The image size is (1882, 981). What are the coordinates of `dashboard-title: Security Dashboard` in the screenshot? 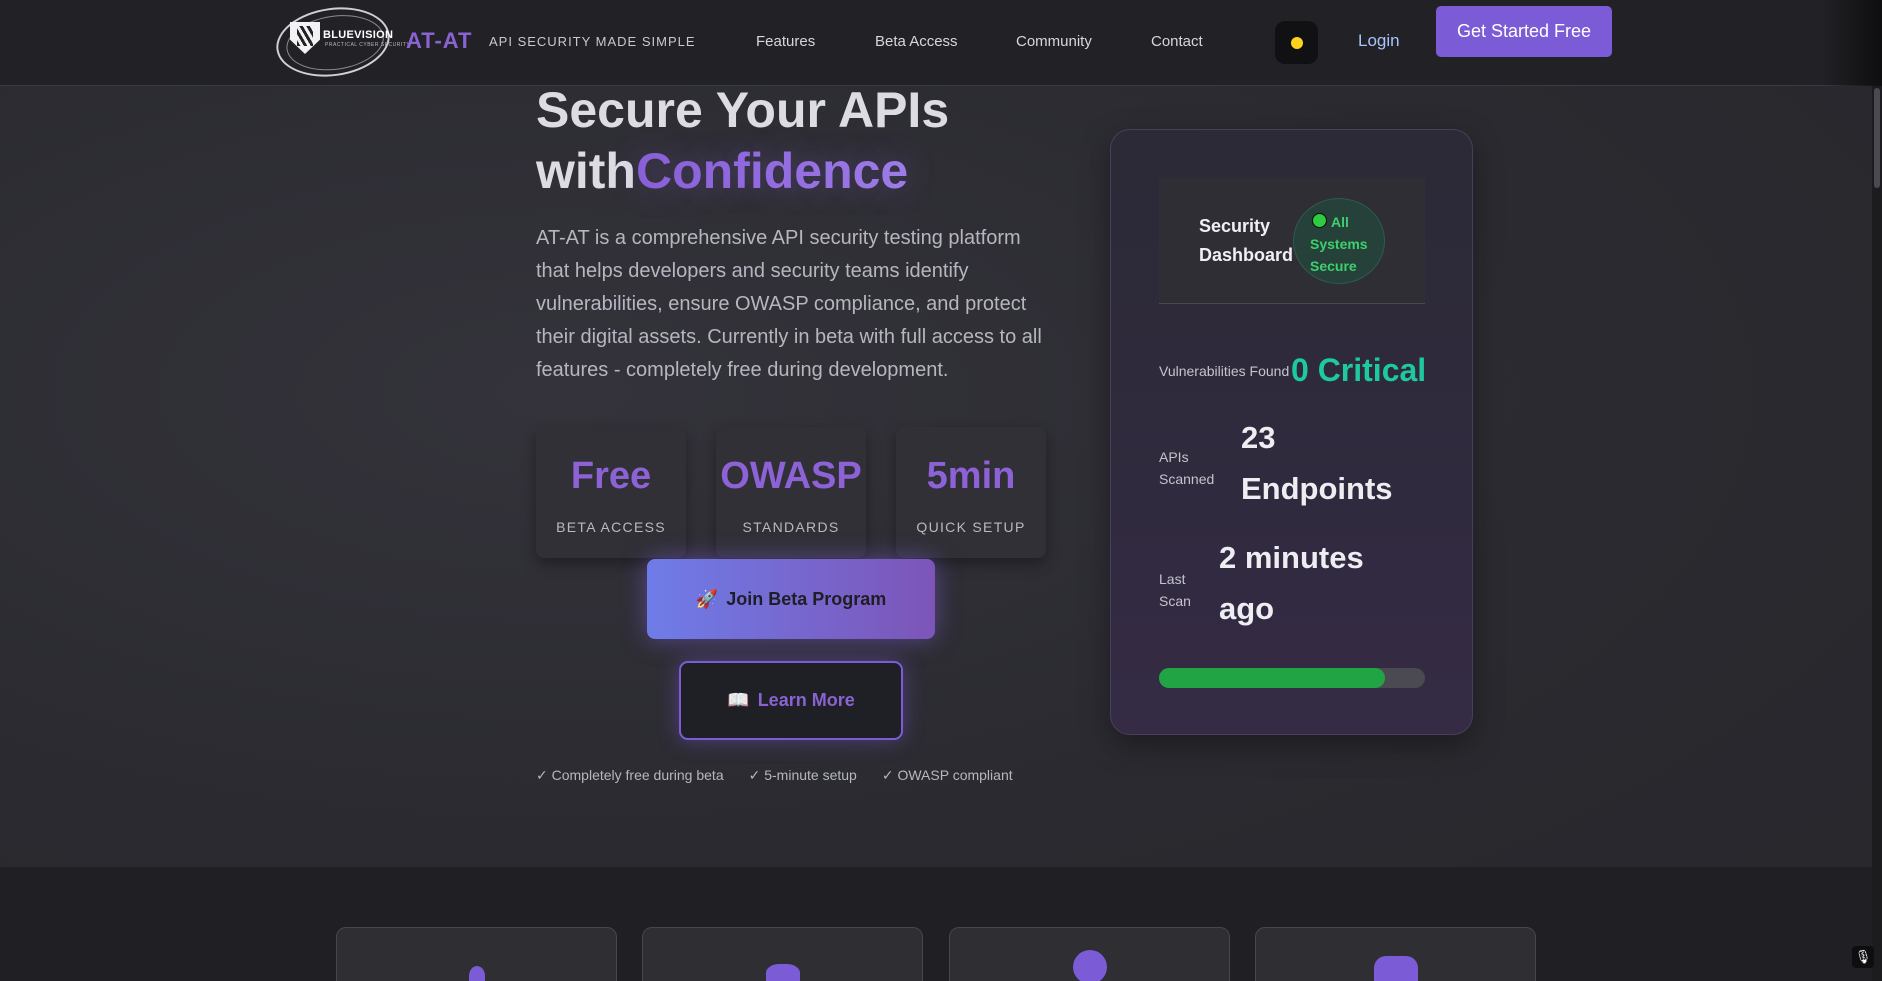 It's located at (1246, 240).